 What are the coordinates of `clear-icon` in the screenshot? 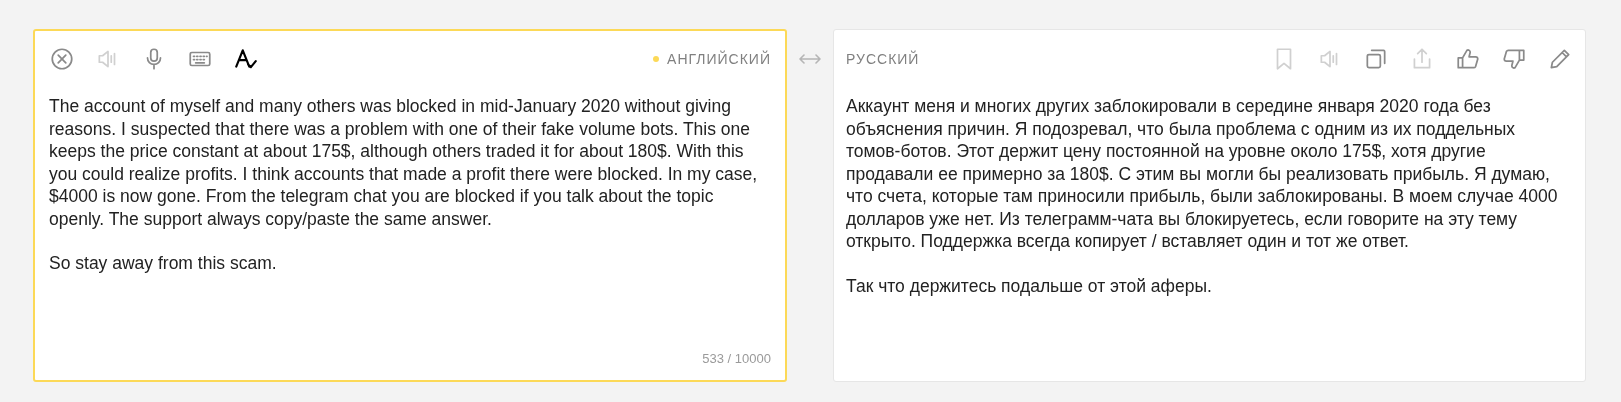 It's located at (62, 59).